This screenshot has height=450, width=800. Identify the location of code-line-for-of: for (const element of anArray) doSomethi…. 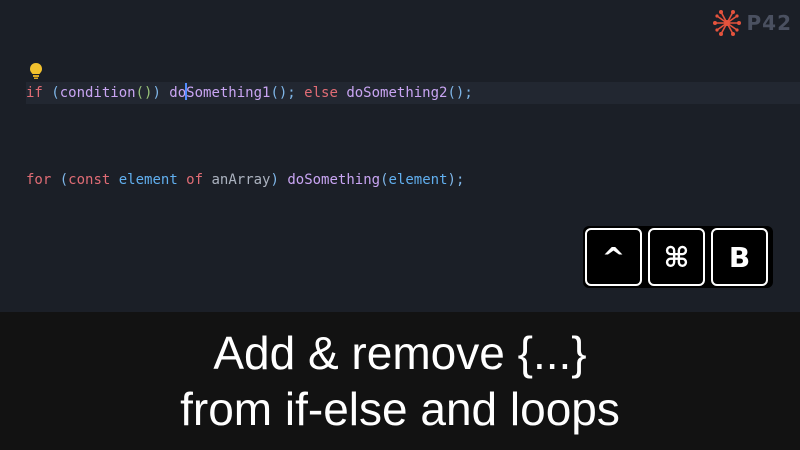
(245, 180).